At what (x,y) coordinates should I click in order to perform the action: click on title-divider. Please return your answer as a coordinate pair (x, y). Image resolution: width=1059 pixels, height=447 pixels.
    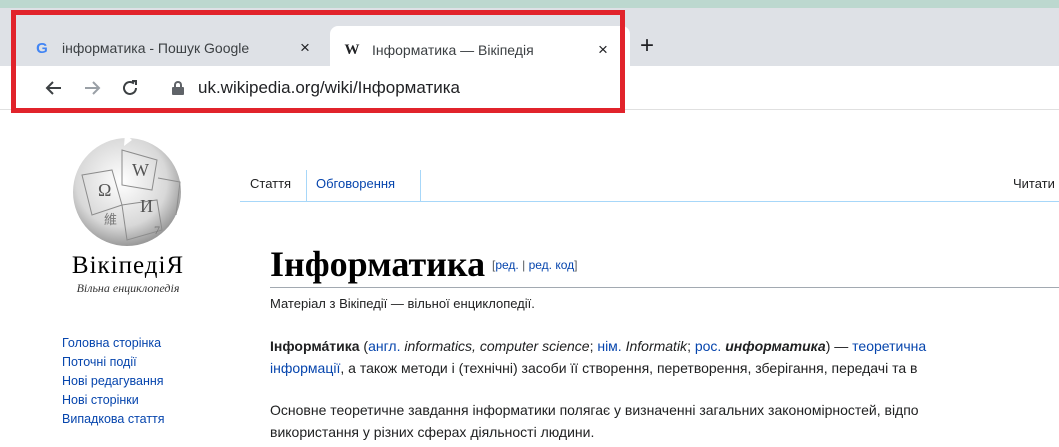
    Looking at the image, I should click on (664, 287).